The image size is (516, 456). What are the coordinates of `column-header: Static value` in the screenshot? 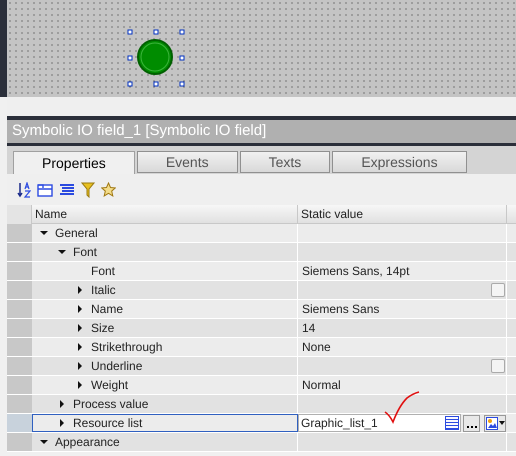 It's located at (402, 214).